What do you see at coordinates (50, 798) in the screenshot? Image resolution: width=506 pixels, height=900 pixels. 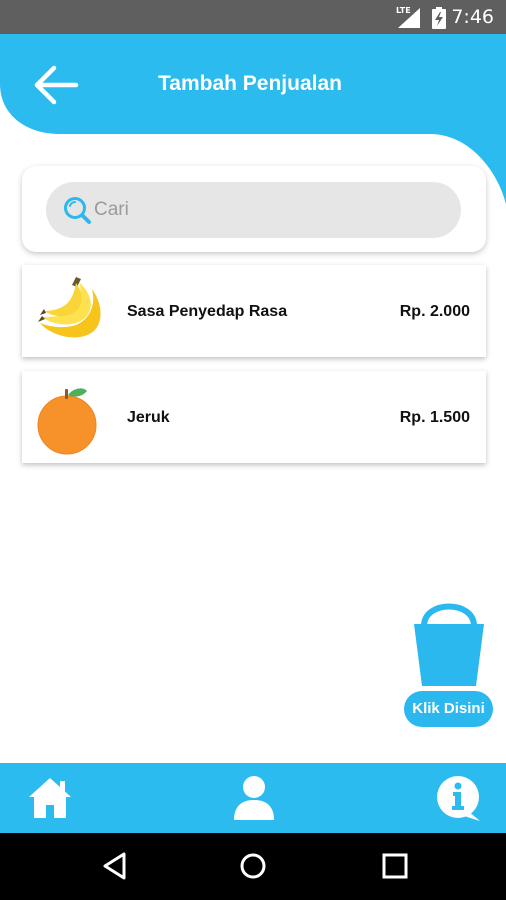 I see `home-icon` at bounding box center [50, 798].